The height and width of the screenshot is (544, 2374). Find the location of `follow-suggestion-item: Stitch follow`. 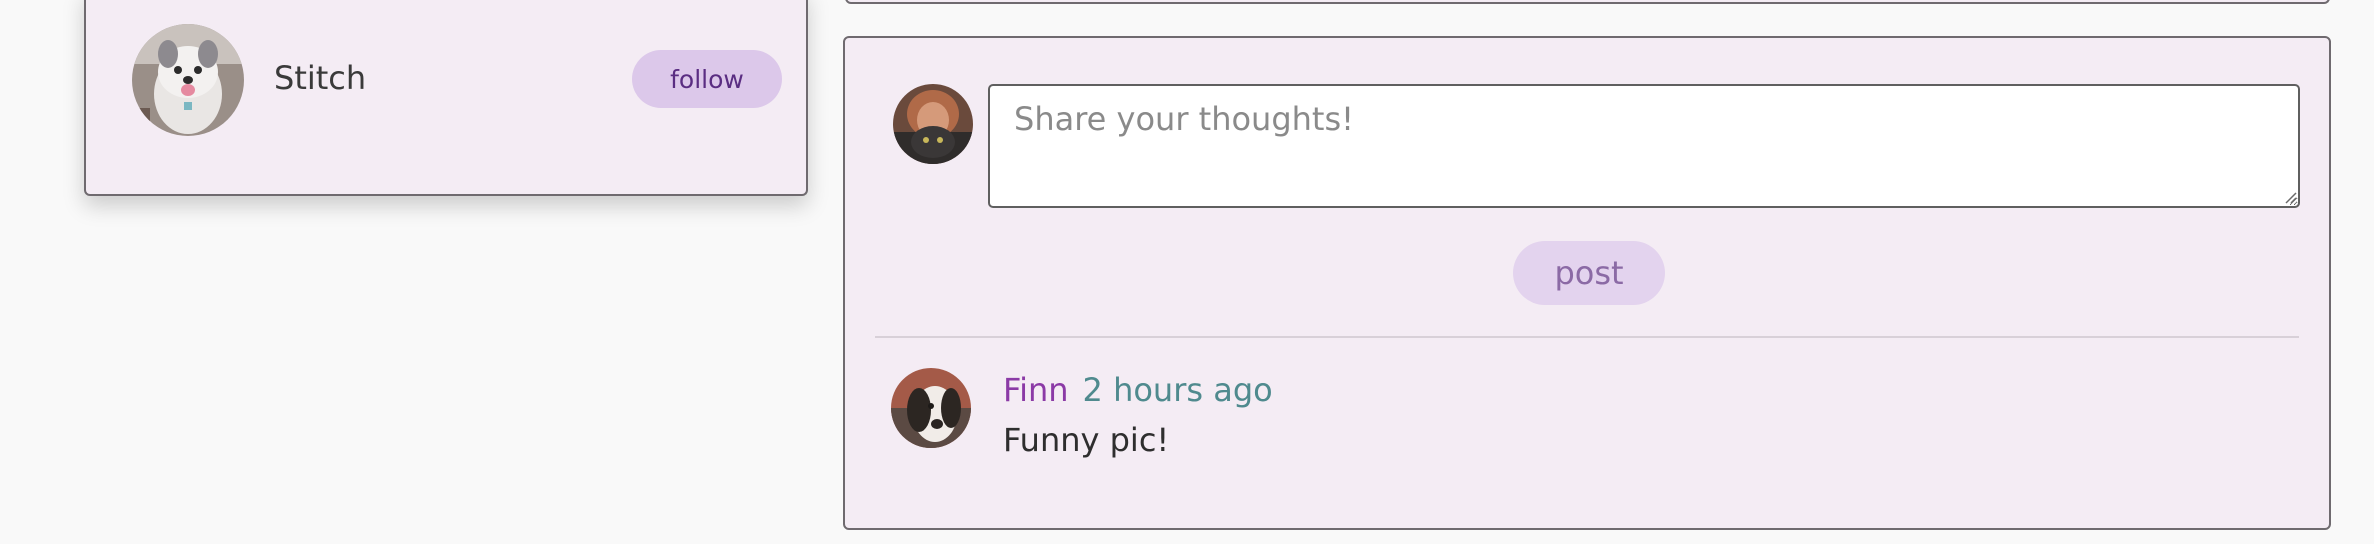

follow-suggestion-item: Stitch follow is located at coordinates (457, 80).